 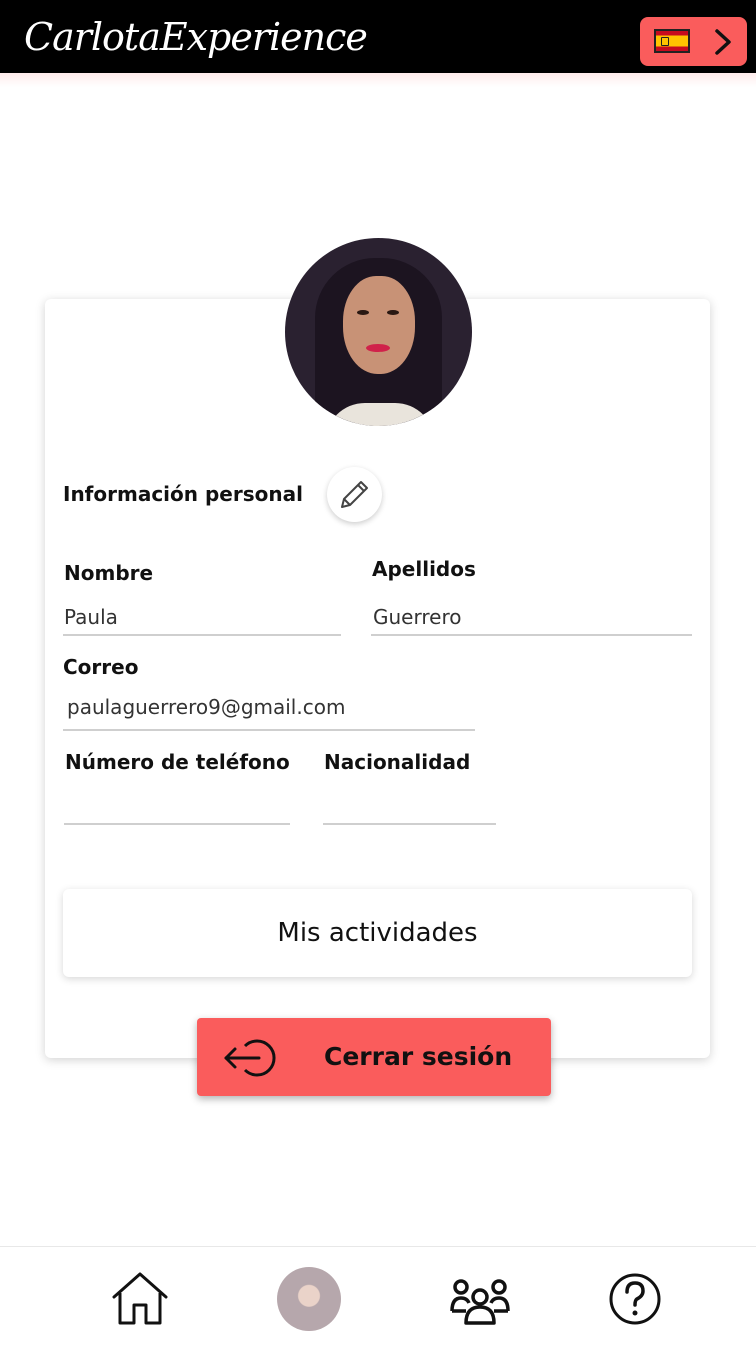 What do you see at coordinates (377, 933) in the screenshot?
I see `my-activities-button: Mis actividades` at bounding box center [377, 933].